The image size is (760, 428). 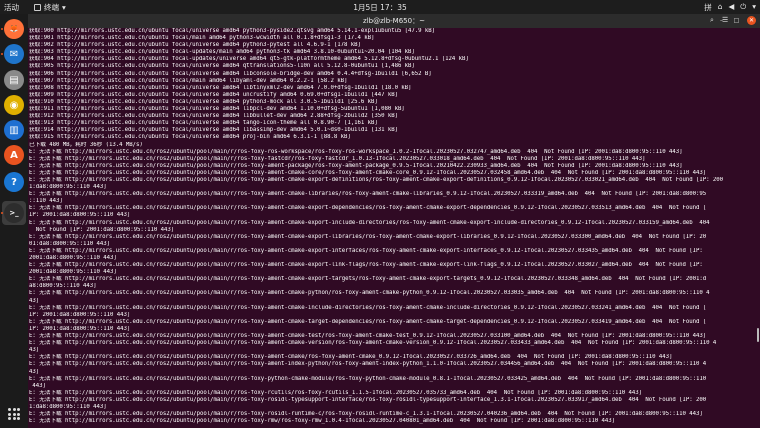 I want to click on power-icon: ⏻, so click(x=743, y=7).